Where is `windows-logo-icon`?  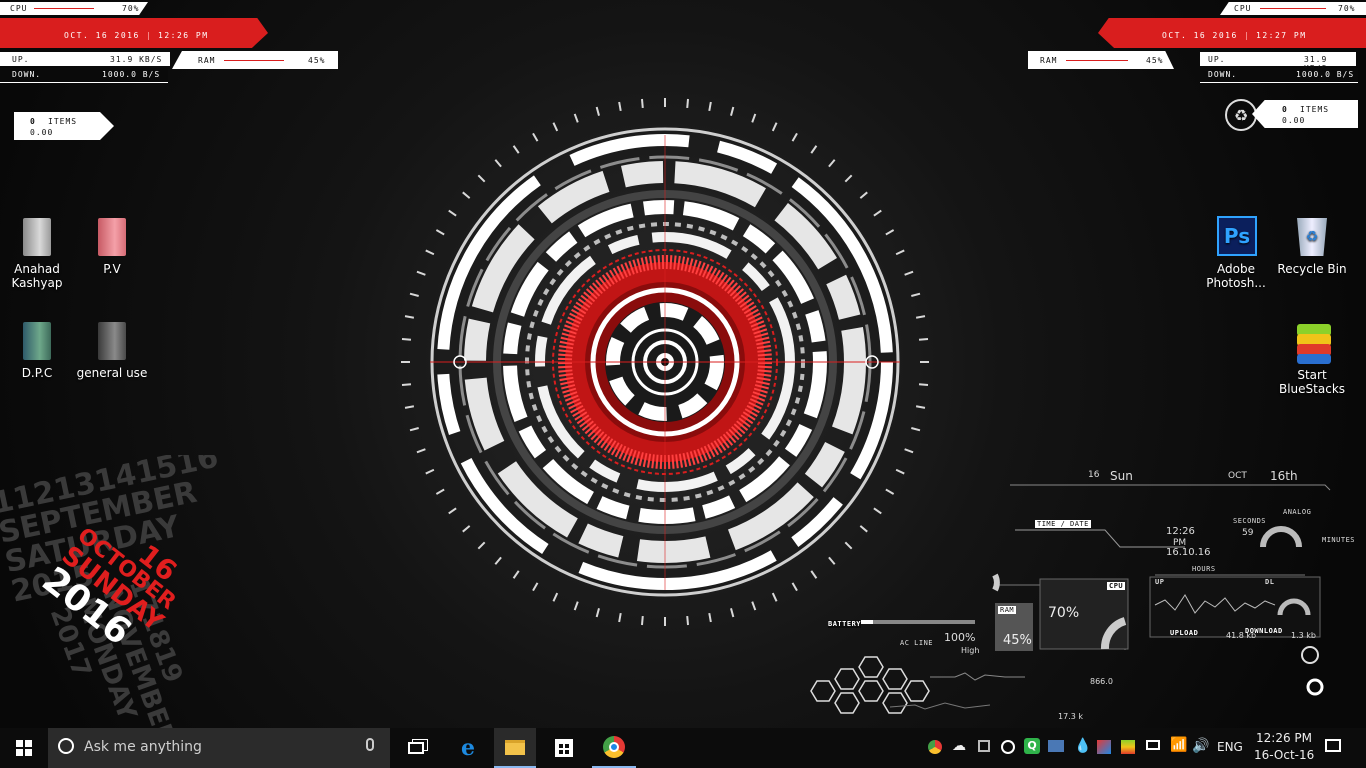
windows-logo-icon is located at coordinates (24, 748).